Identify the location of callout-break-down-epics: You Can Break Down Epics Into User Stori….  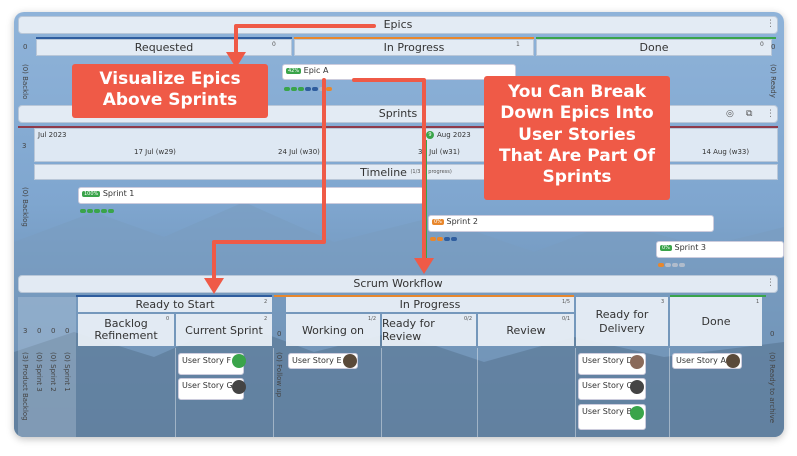
(577, 138).